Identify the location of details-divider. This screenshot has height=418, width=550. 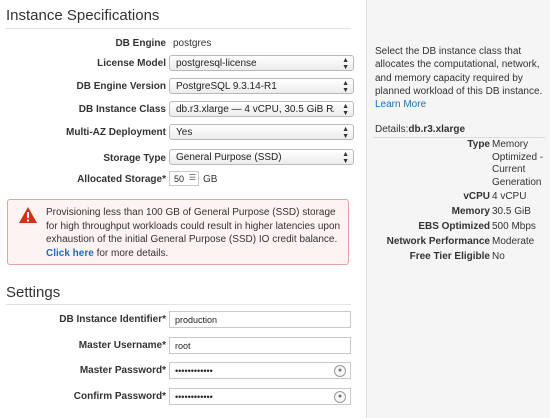
(459, 137).